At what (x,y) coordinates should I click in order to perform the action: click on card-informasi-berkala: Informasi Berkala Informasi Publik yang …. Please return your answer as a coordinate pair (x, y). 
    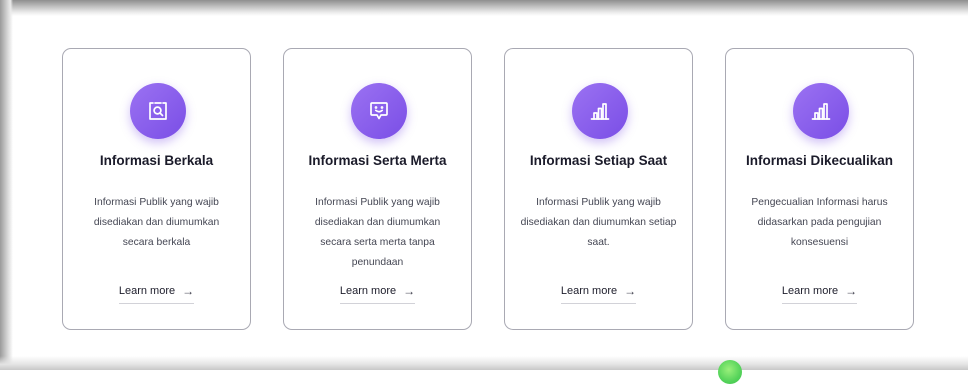
    Looking at the image, I should click on (156, 189).